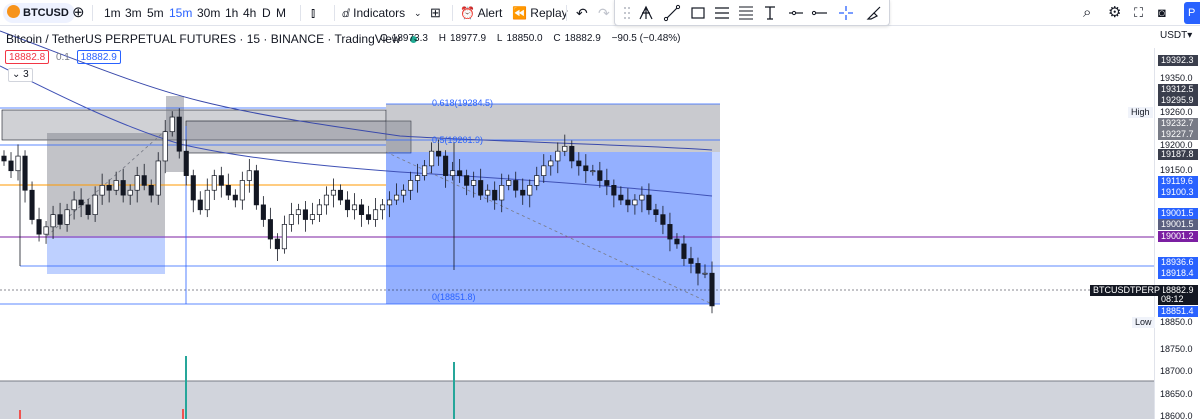 The width and height of the screenshot is (1200, 419). Describe the element at coordinates (1176, 371) in the screenshot. I see `price-scale-tick: 18700.0` at that location.